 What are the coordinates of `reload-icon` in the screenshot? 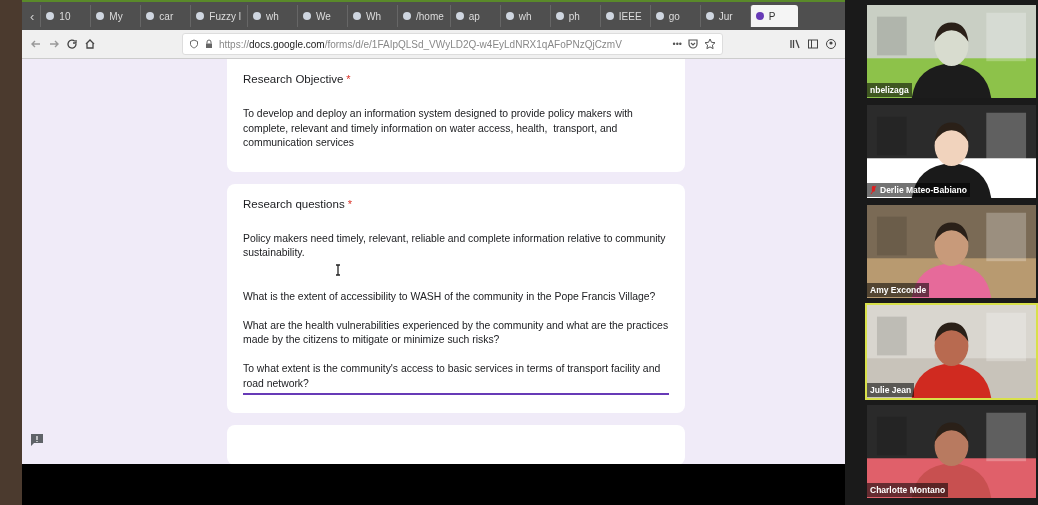 It's located at (72, 44).